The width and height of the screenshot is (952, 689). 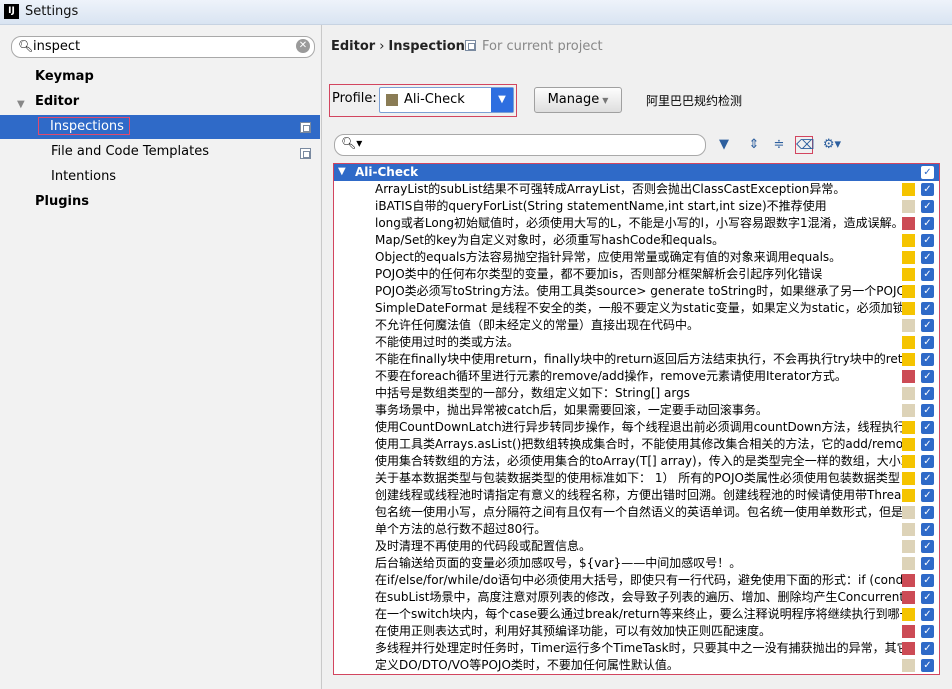 What do you see at coordinates (461, 529) in the screenshot?
I see `inspection-row-label: 单个方法的总行数不超过80行。` at bounding box center [461, 529].